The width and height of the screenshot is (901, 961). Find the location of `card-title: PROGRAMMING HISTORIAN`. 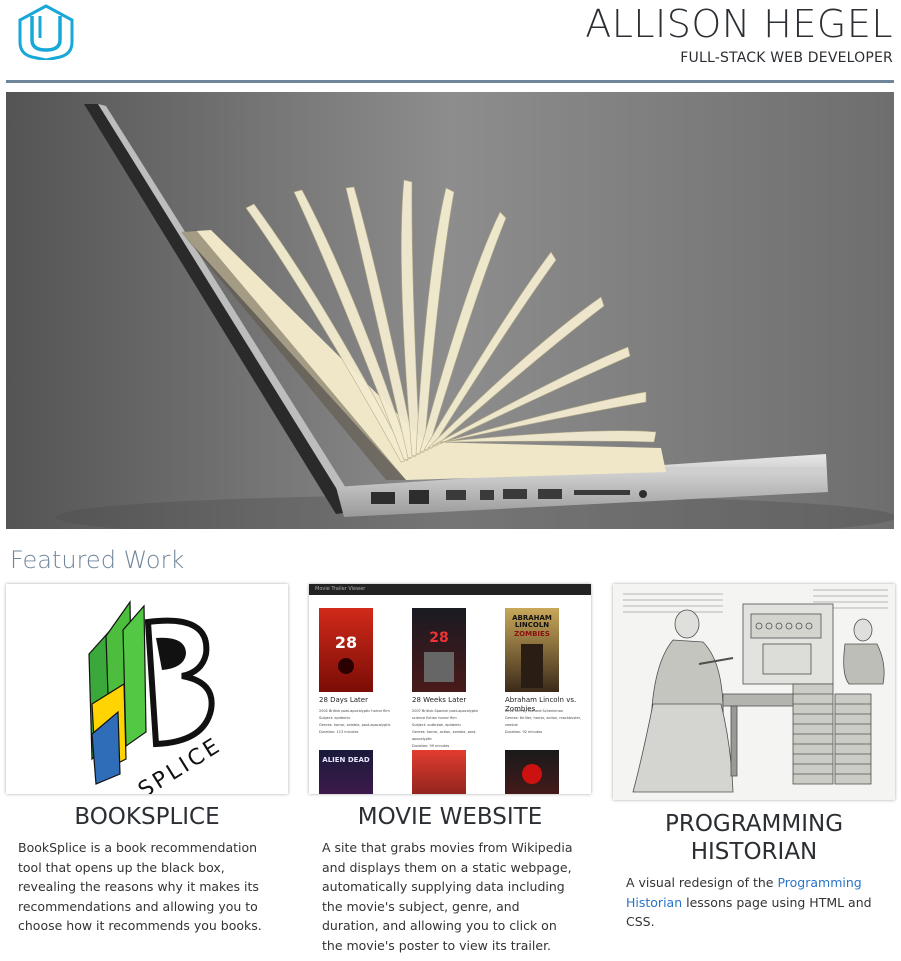

card-title: PROGRAMMING HISTORIAN is located at coordinates (754, 838).